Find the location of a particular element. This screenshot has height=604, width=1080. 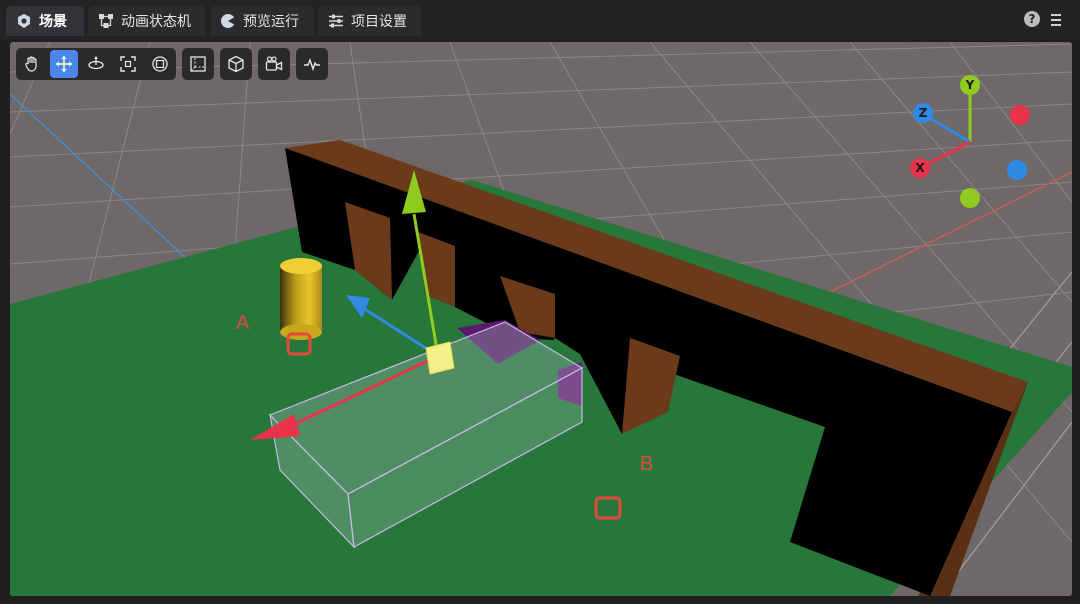

rotate-tool-icon is located at coordinates (96, 64).